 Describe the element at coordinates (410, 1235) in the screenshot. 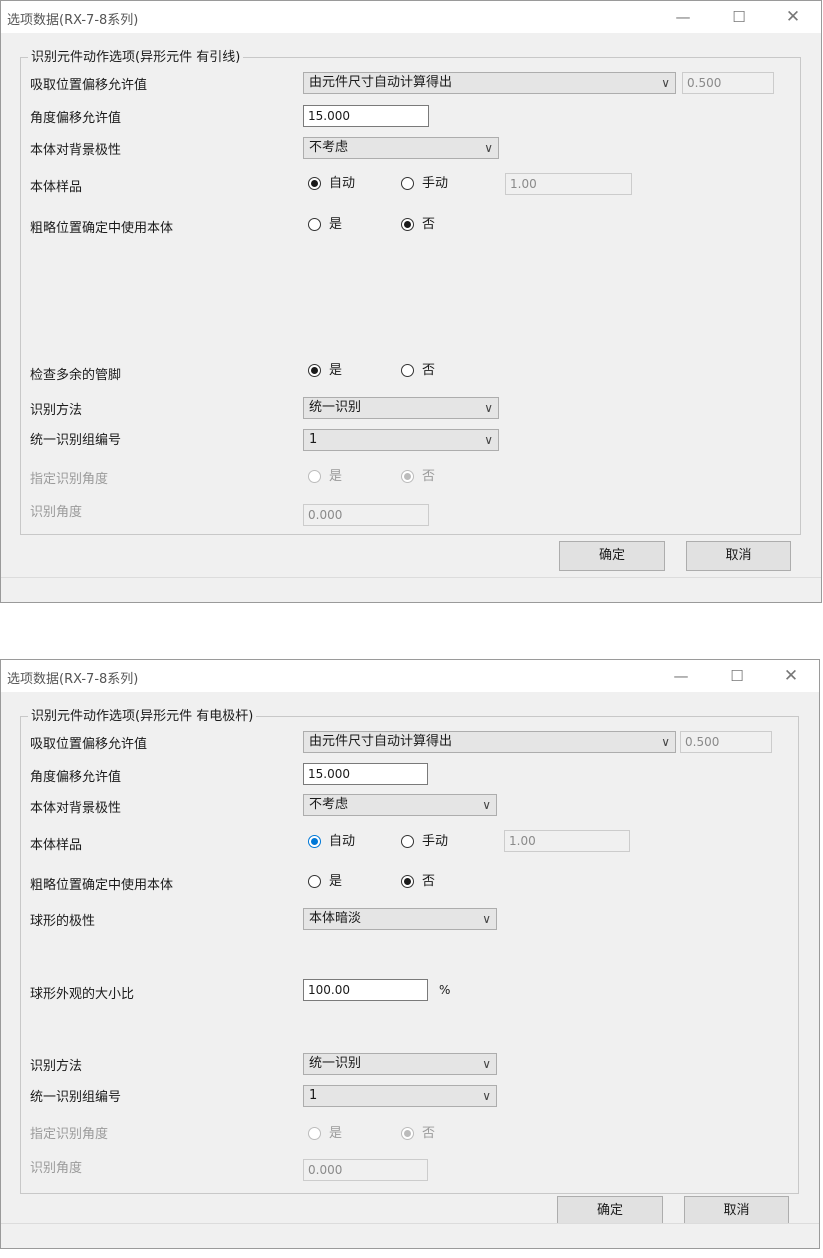

I see `status-bar` at that location.